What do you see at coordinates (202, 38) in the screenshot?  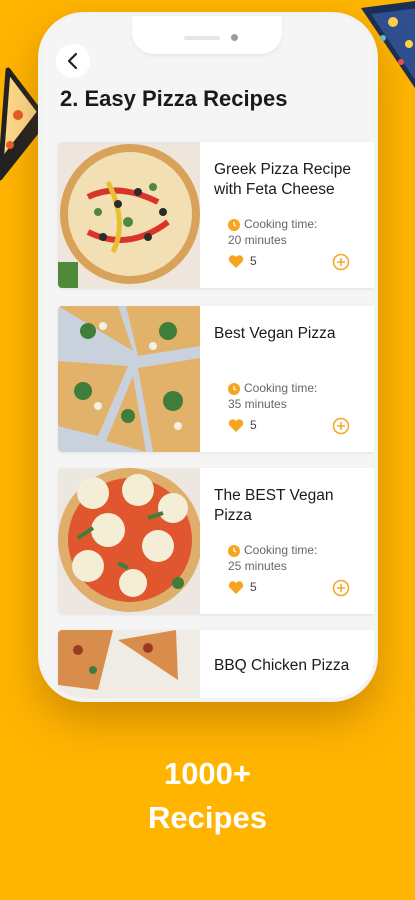 I see `speaker-grille` at bounding box center [202, 38].